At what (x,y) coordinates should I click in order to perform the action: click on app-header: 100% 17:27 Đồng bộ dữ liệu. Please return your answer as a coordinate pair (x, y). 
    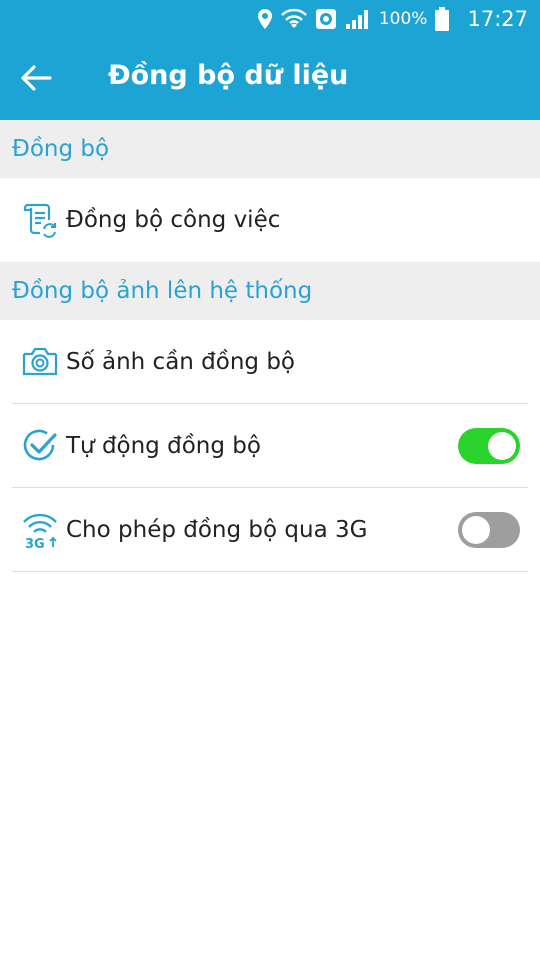
    Looking at the image, I should click on (270, 60).